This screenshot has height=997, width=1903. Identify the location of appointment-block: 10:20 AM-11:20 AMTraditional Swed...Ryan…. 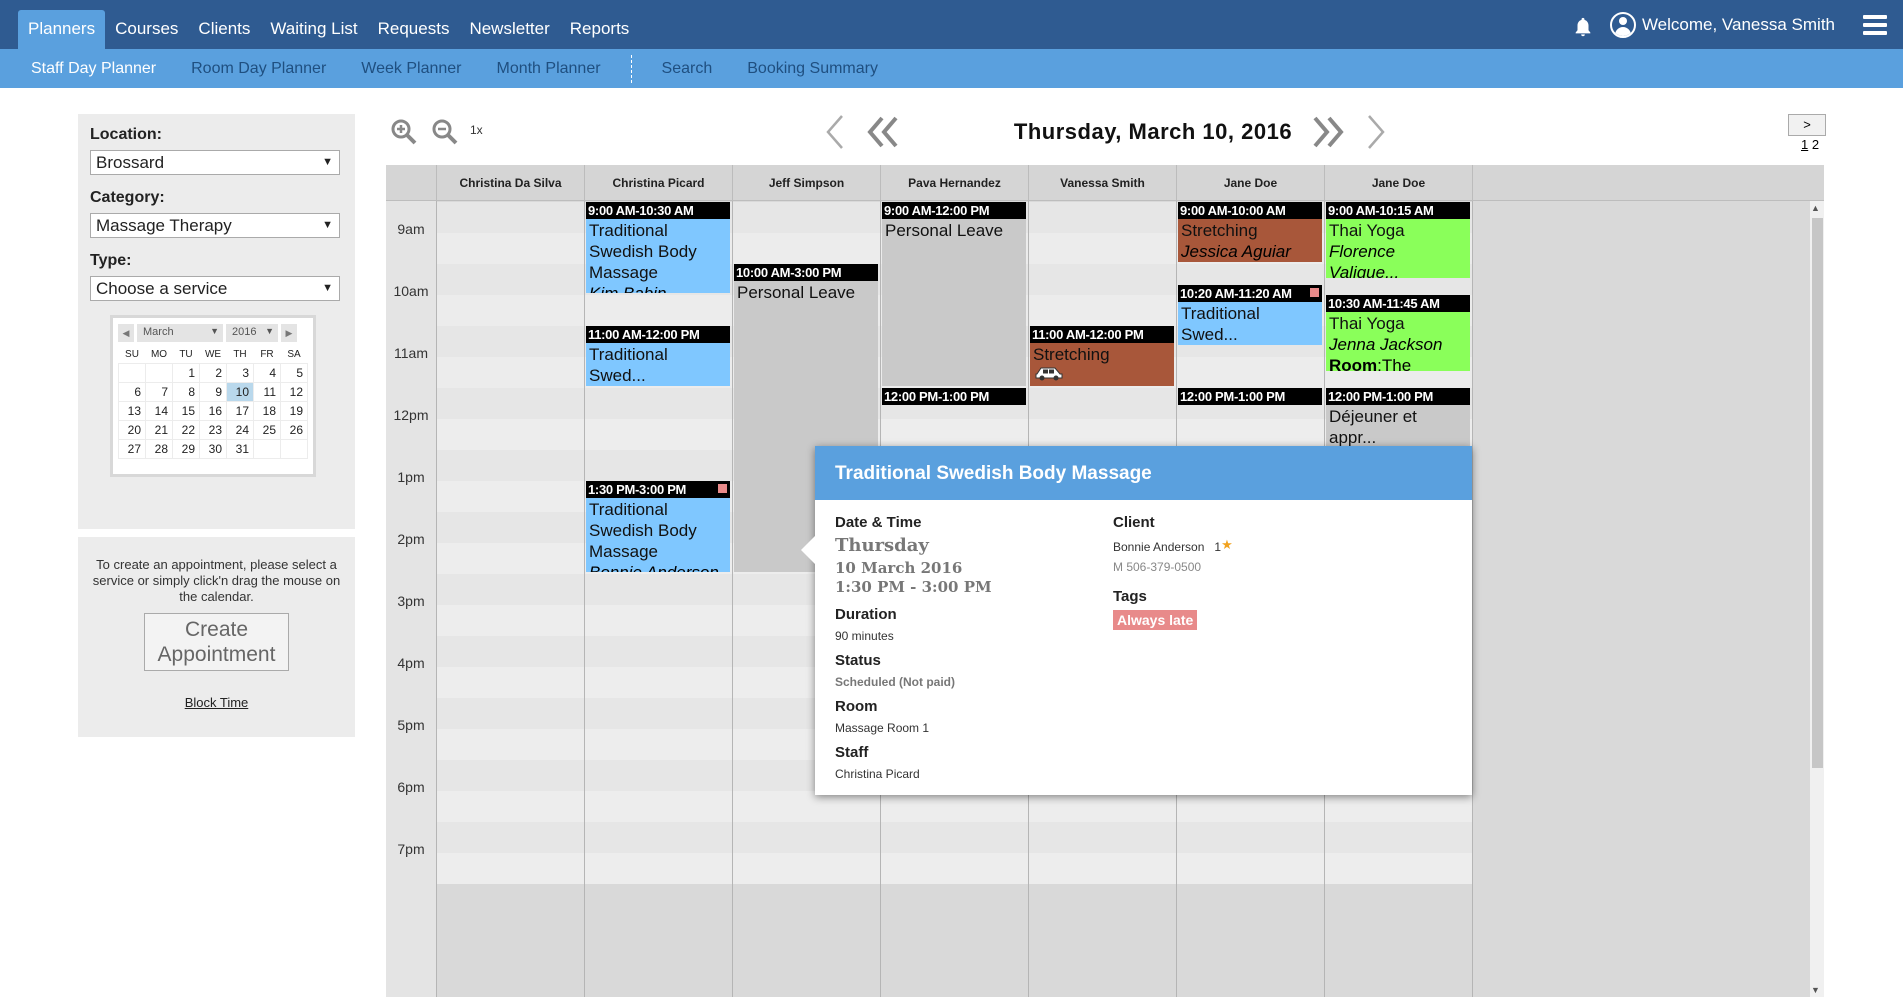
(1250, 314).